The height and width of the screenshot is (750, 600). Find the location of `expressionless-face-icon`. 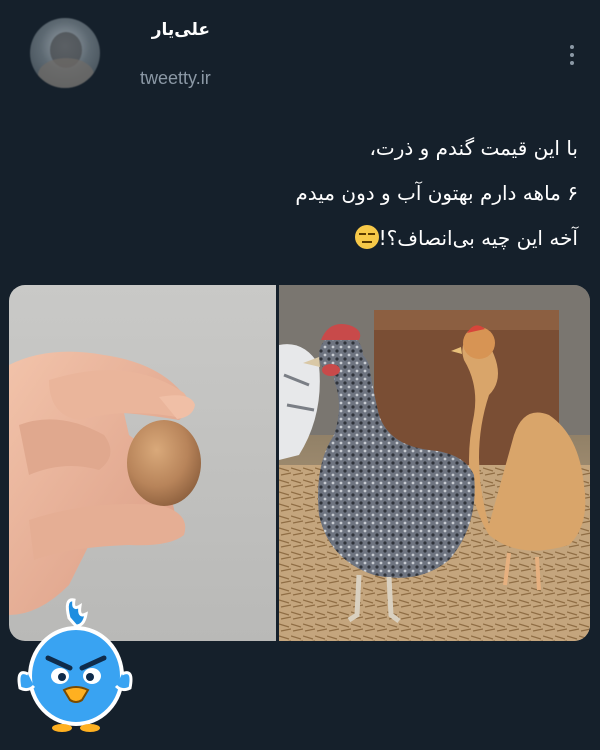

expressionless-face-icon is located at coordinates (366, 237).